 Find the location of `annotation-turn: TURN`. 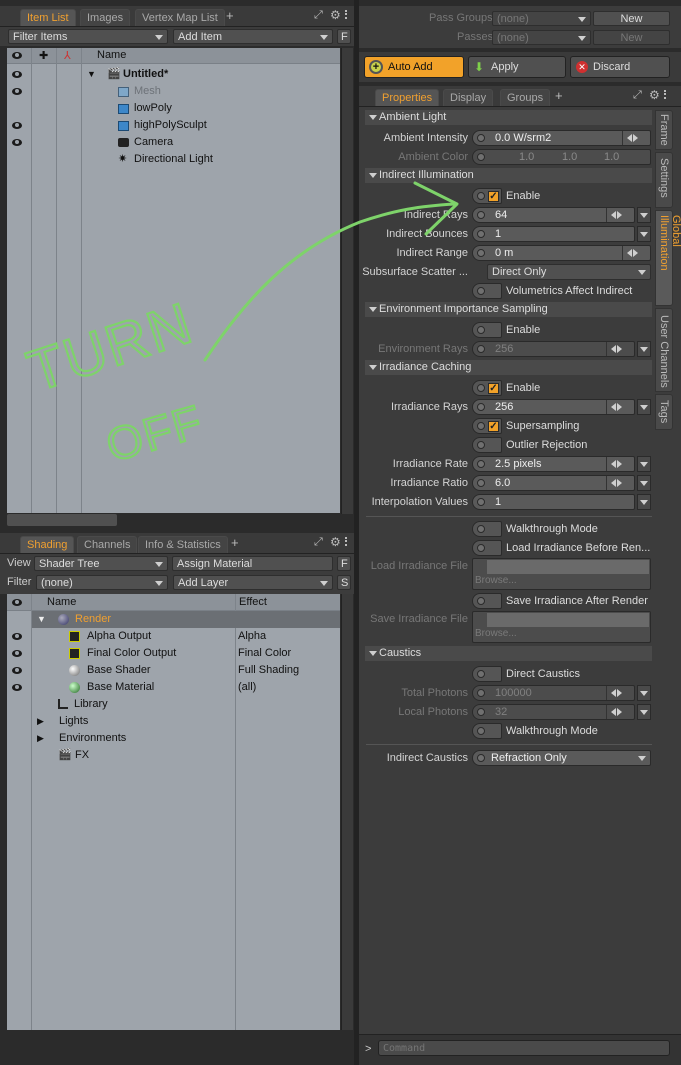

annotation-turn: TURN is located at coordinates (110, 347).